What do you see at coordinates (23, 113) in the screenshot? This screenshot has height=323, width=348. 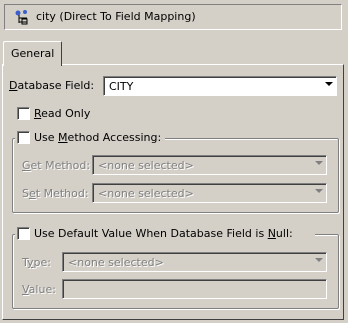 I see `read-only-checkbox` at bounding box center [23, 113].